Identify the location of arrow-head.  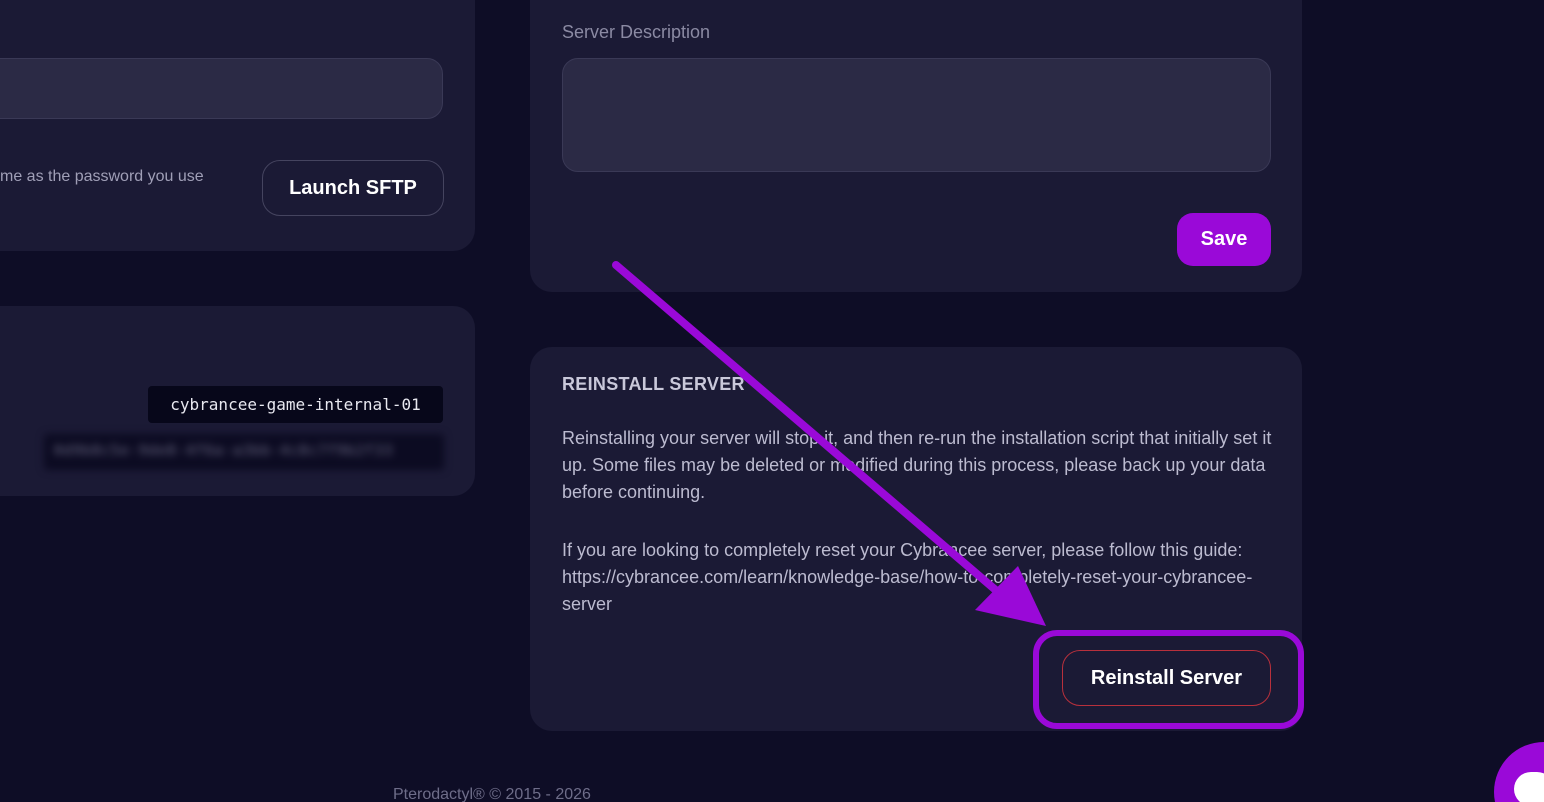
(1010, 596).